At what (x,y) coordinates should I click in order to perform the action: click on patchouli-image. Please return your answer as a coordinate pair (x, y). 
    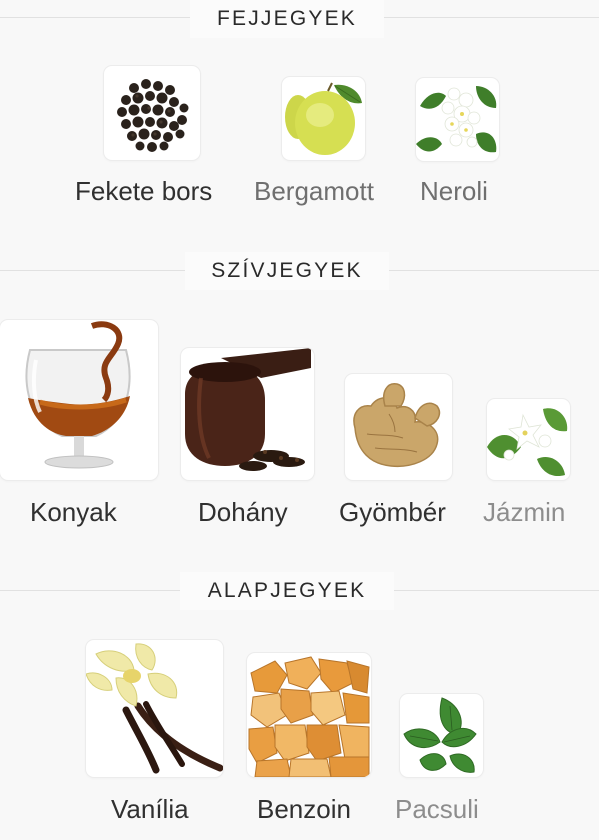
    Looking at the image, I should click on (441, 735).